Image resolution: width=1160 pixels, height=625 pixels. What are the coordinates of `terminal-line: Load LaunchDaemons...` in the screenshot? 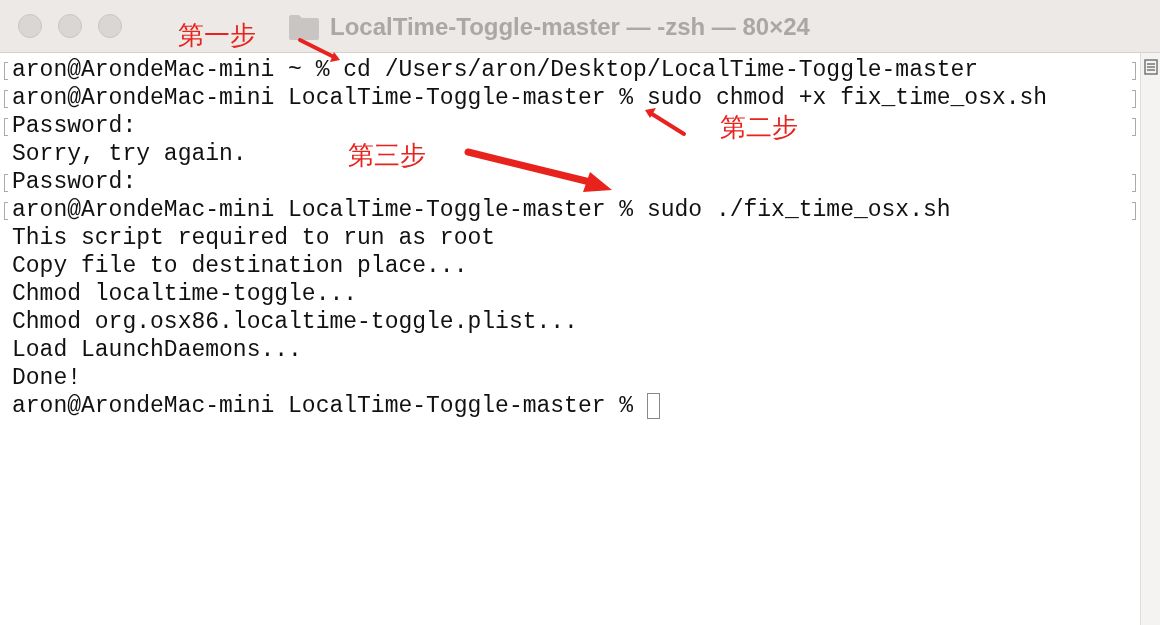 It's located at (156, 350).